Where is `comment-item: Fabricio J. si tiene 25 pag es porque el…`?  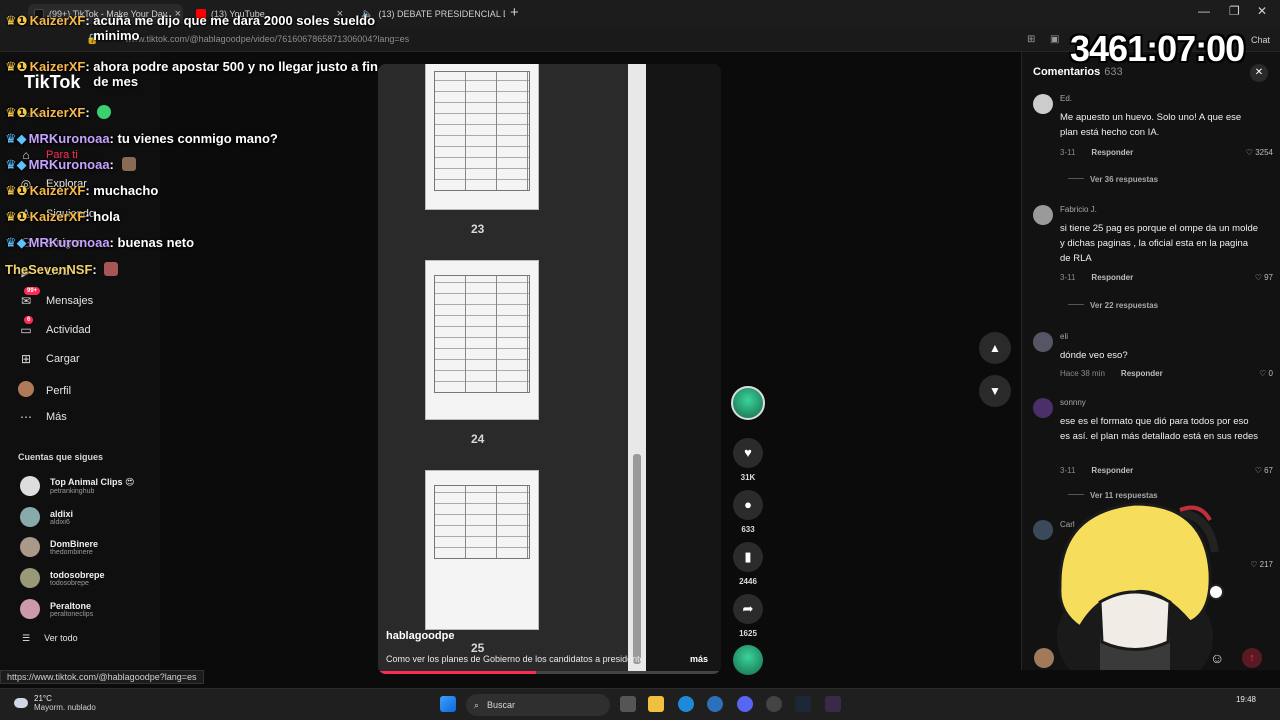 comment-item: Fabricio J. si tiene 25 pag es porque el… is located at coordinates (1153, 260).